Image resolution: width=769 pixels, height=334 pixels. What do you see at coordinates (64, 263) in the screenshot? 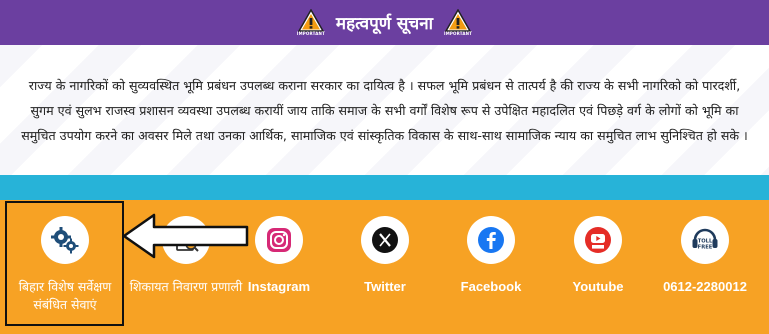
I see `highlight-box` at bounding box center [64, 263].